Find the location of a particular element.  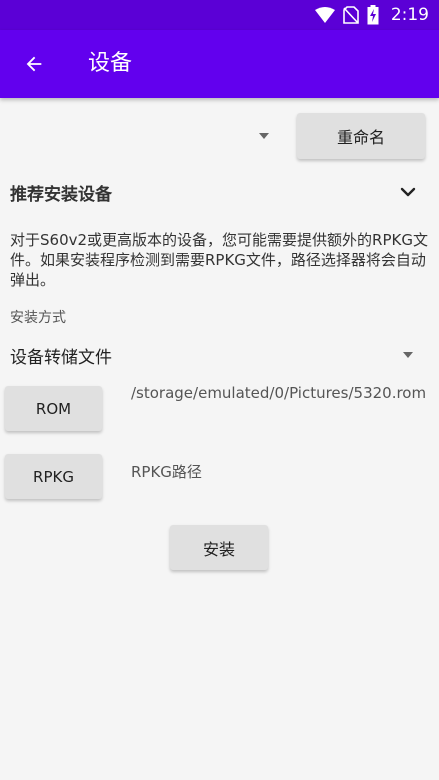

install-method-label: 安装方式 is located at coordinates (38, 318).